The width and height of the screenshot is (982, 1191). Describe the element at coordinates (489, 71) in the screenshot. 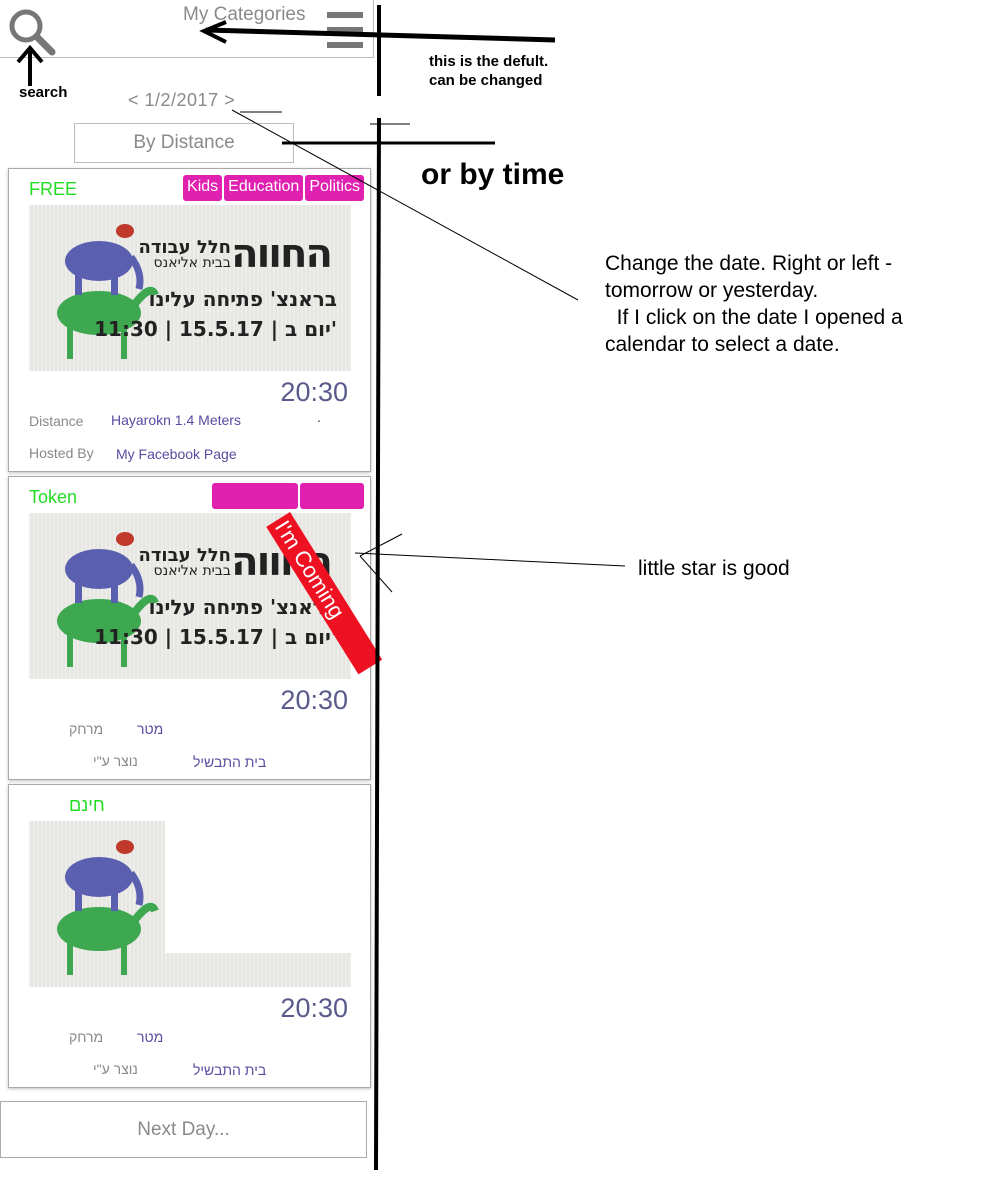

I see `default-annotation: this is the defult. can be changed` at that location.